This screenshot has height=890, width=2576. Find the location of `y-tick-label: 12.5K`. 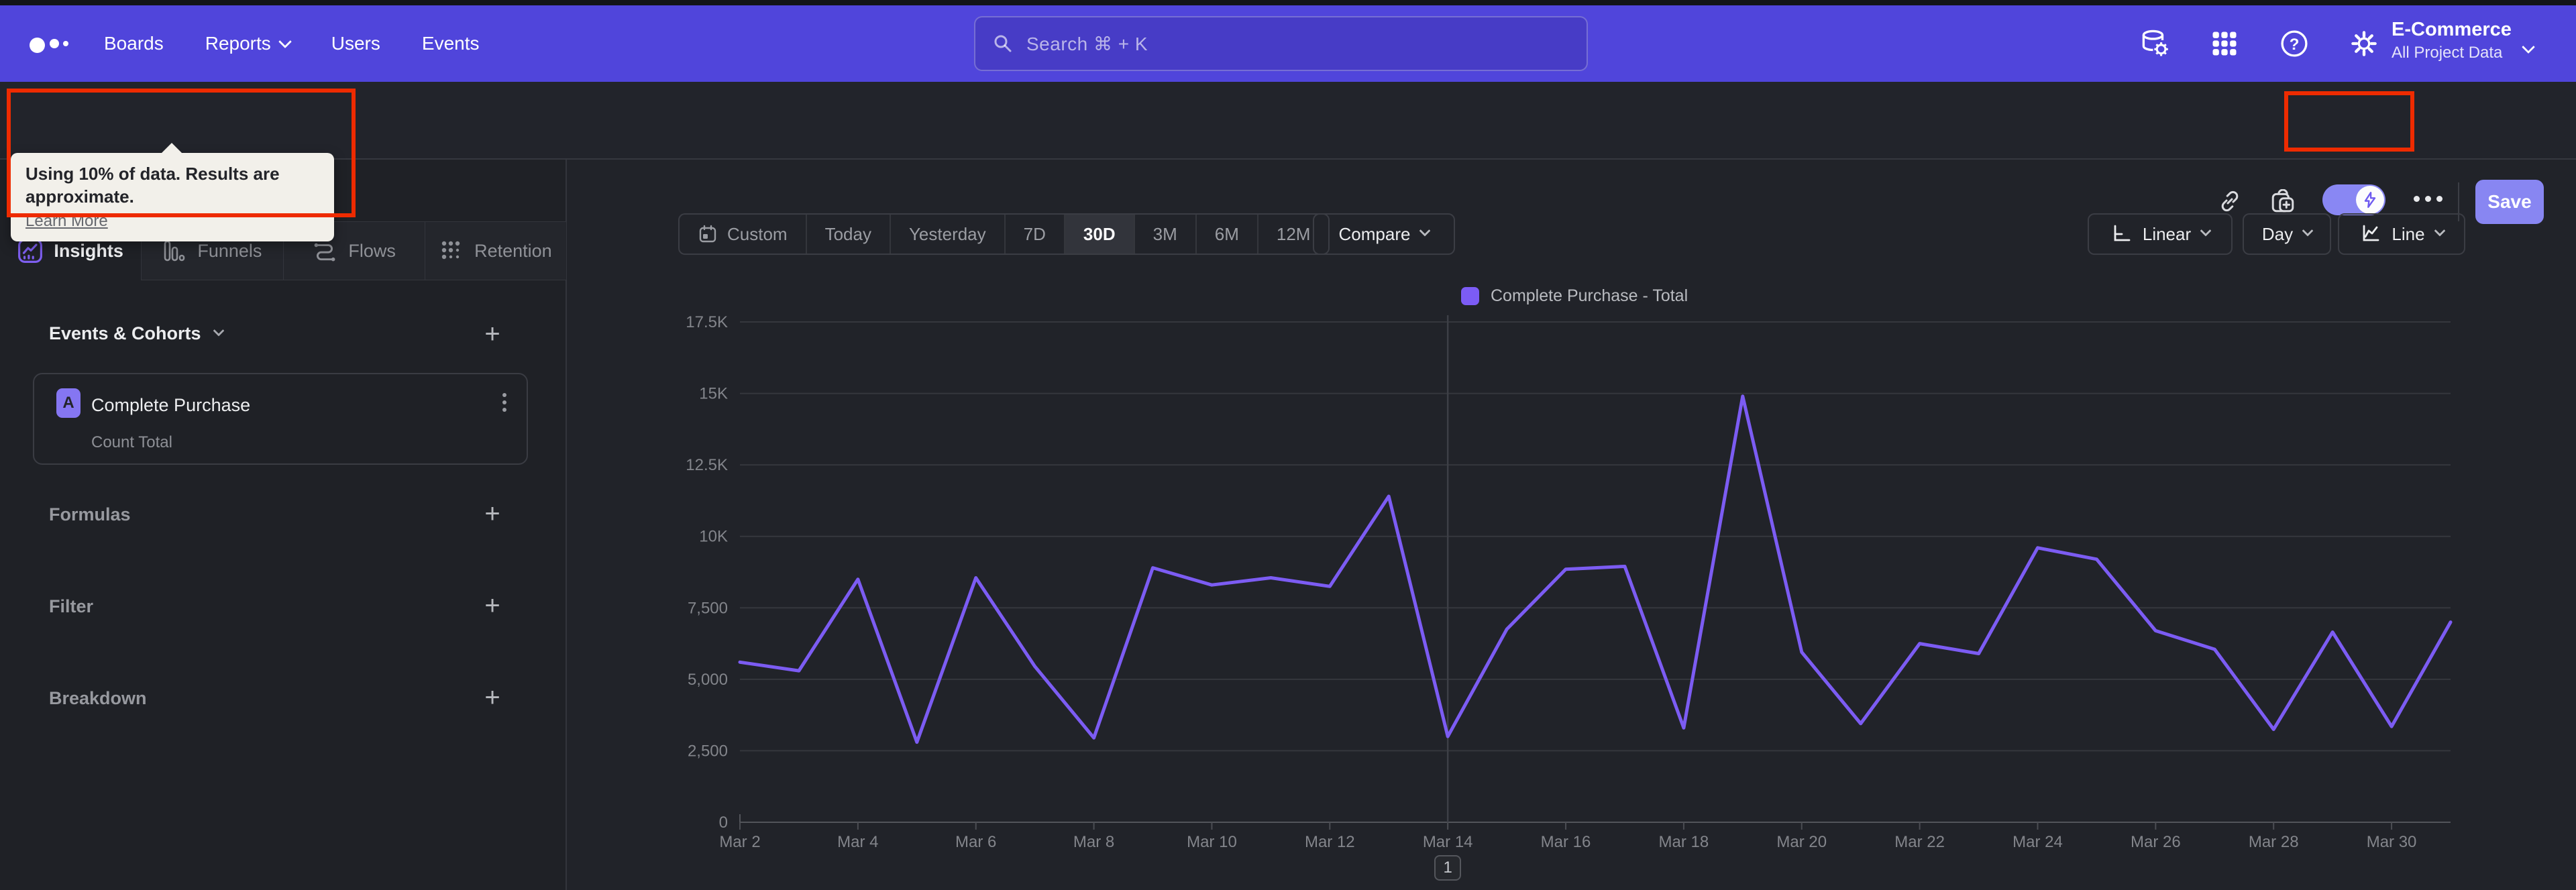

y-tick-label: 12.5K is located at coordinates (707, 465).